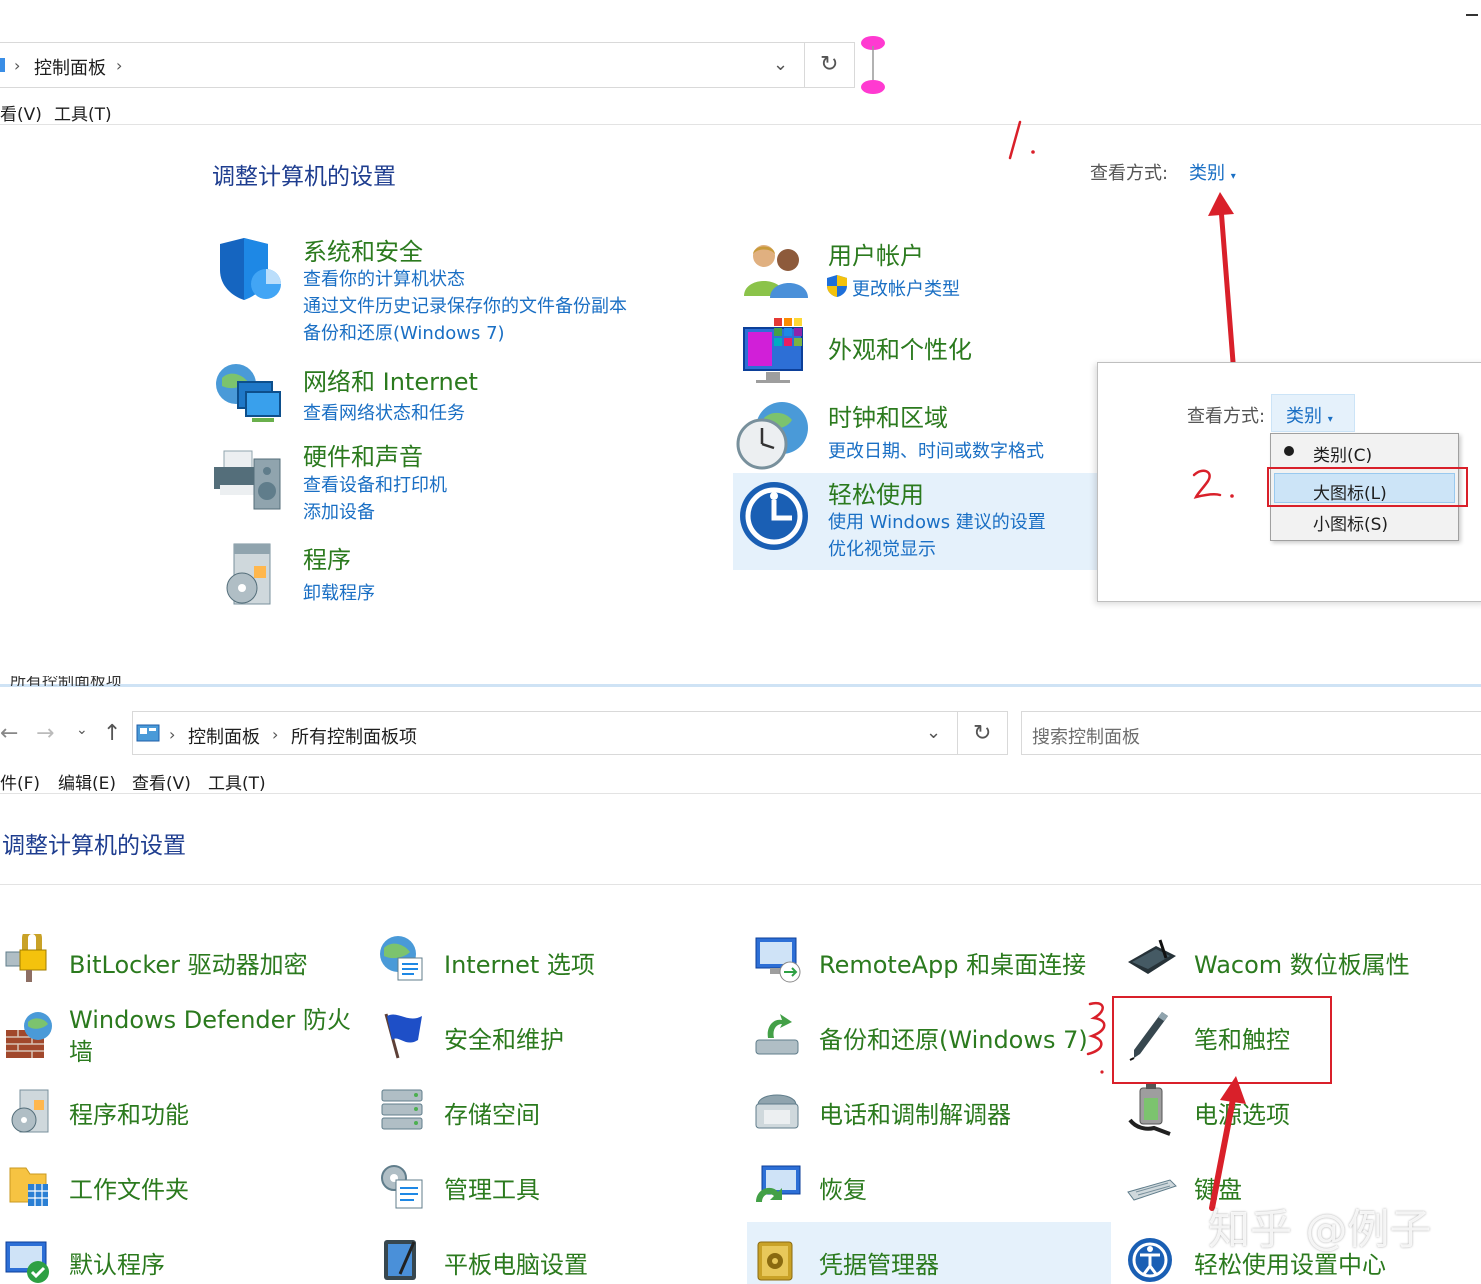  Describe the element at coordinates (915, 1112) in the screenshot. I see `item-phone-modem: 电话和调制解调器` at that location.